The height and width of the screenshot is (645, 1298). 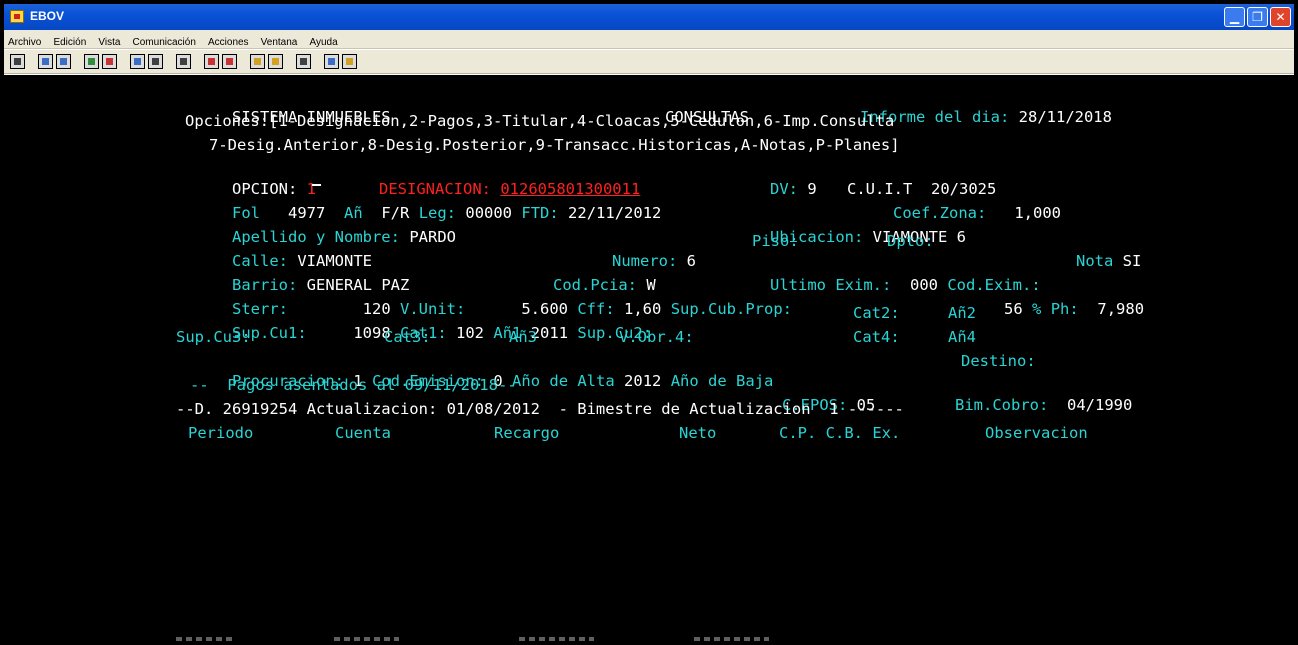 What do you see at coordinates (279, 41) in the screenshot?
I see `menu-ventana: Ventana` at bounding box center [279, 41].